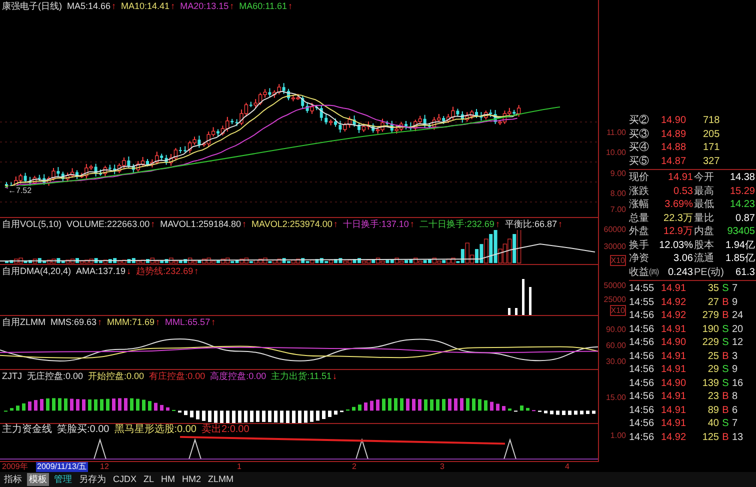 This screenshot has width=756, height=487. What do you see at coordinates (616, 345) in the screenshot?
I see `axis-label: 60.00` at bounding box center [616, 345].